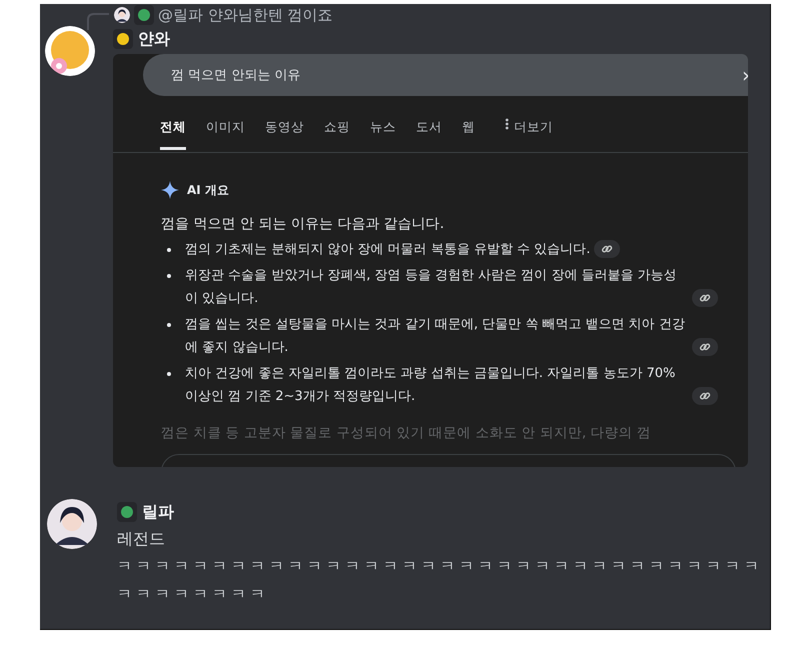 The height and width of the screenshot is (645, 800). What do you see at coordinates (468, 124) in the screenshot?
I see `tab-label: 웹` at bounding box center [468, 124].